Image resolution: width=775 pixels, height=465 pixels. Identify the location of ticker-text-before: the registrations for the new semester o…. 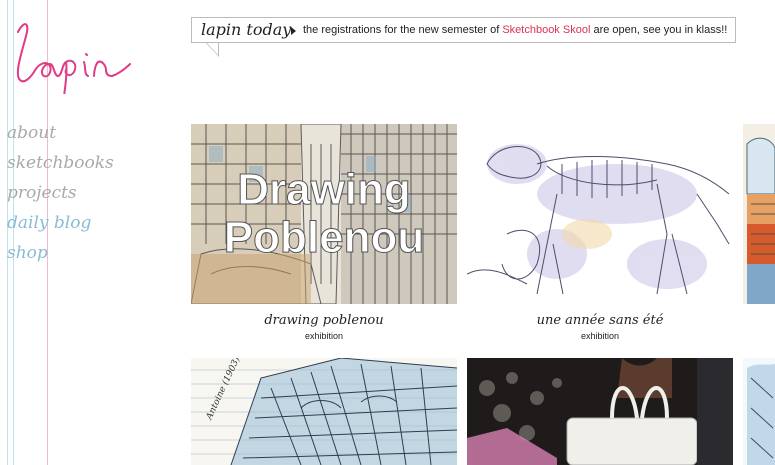
(403, 30).